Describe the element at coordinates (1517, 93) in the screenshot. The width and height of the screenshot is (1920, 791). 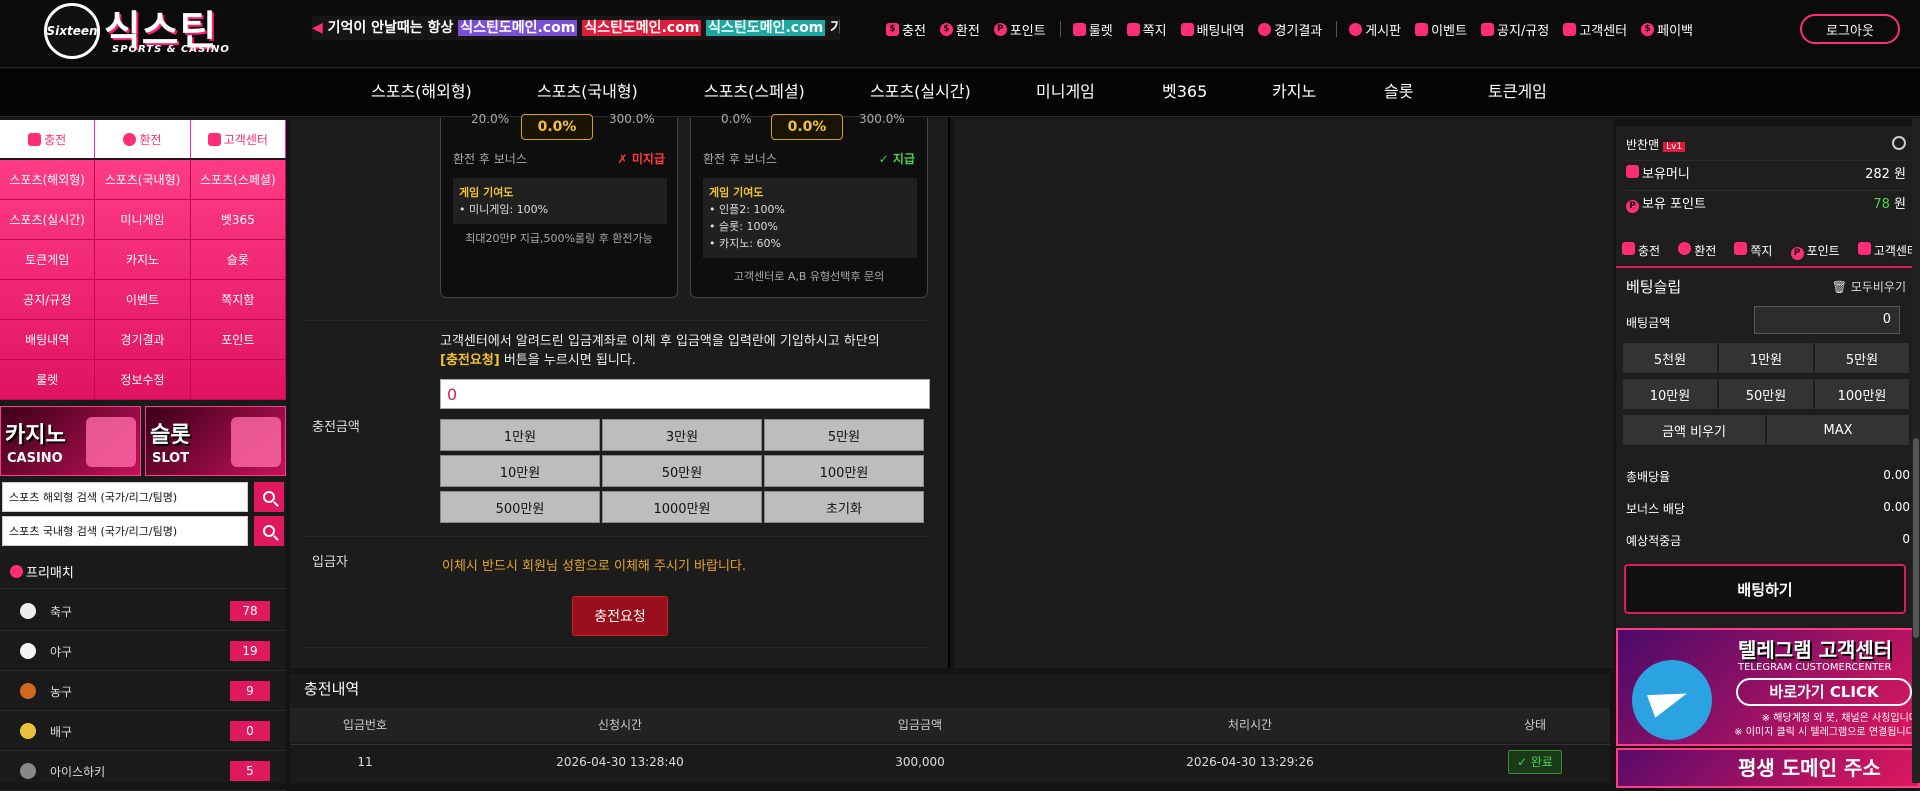
I see `main-nav-token-game: 토큰게임` at that location.